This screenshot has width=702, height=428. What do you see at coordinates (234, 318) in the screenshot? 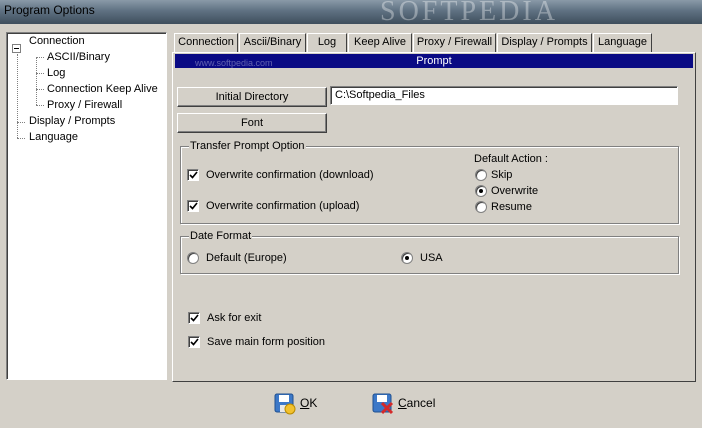
I see `ask-for-exit-label: Ask for exit` at bounding box center [234, 318].